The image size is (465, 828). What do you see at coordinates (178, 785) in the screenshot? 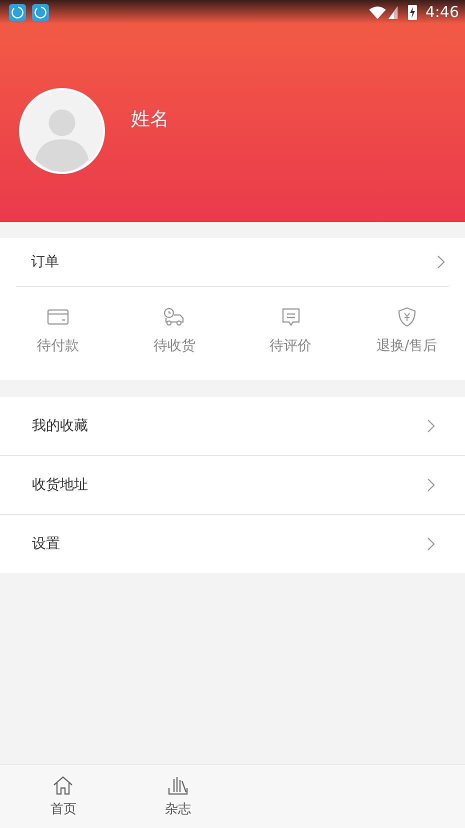
I see `chart-icon` at bounding box center [178, 785].